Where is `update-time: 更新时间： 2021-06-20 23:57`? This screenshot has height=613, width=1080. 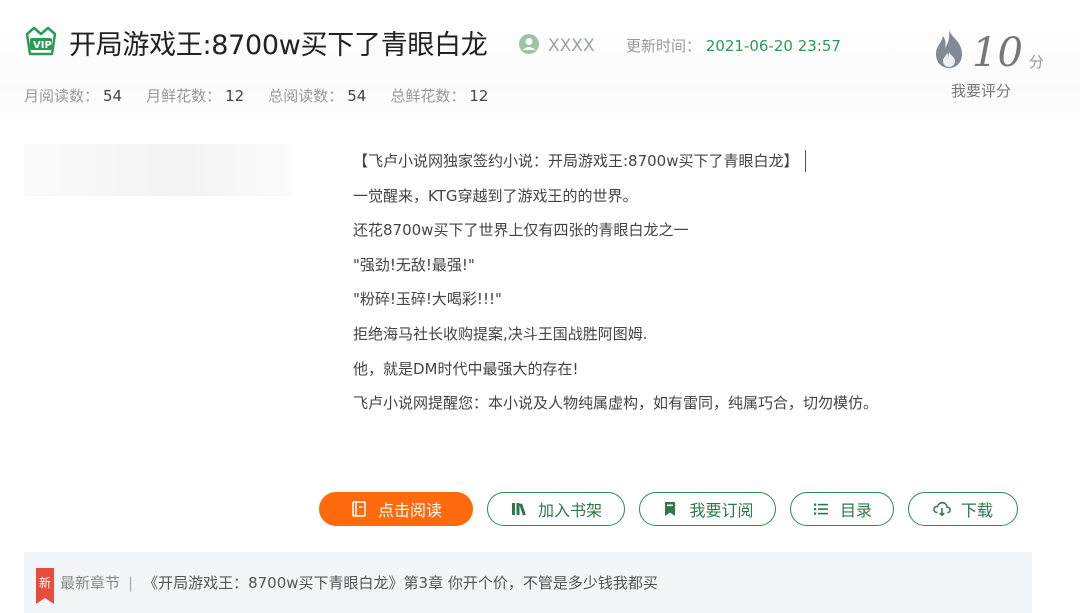 update-time: 更新时间： 2021-06-20 23:57 is located at coordinates (733, 45).